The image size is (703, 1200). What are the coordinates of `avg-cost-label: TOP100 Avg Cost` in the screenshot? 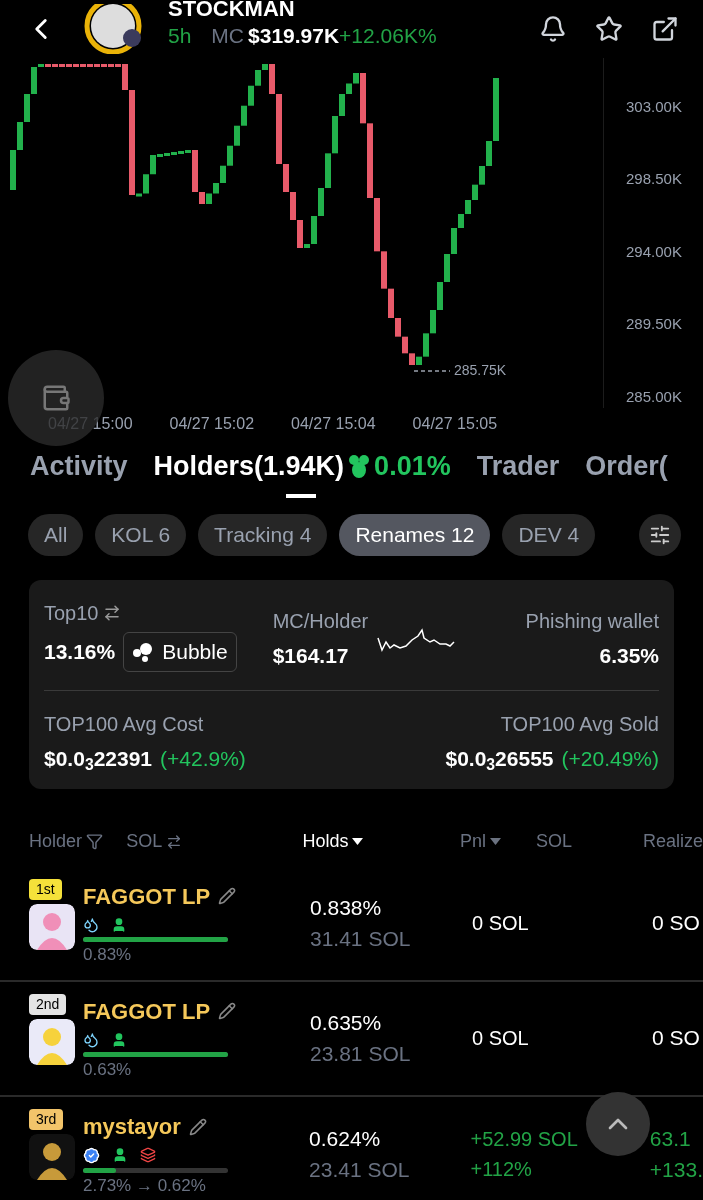 It's located at (124, 724).